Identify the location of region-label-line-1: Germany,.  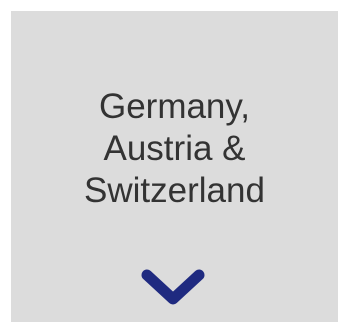
(174, 106).